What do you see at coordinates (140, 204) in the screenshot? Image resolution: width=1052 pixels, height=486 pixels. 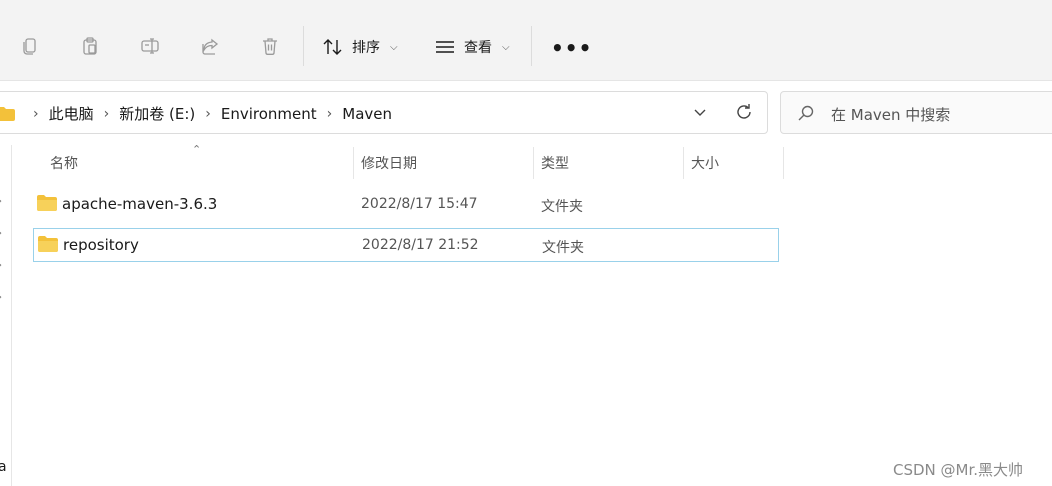 I see `file-name: apache-maven-3.6.3` at bounding box center [140, 204].